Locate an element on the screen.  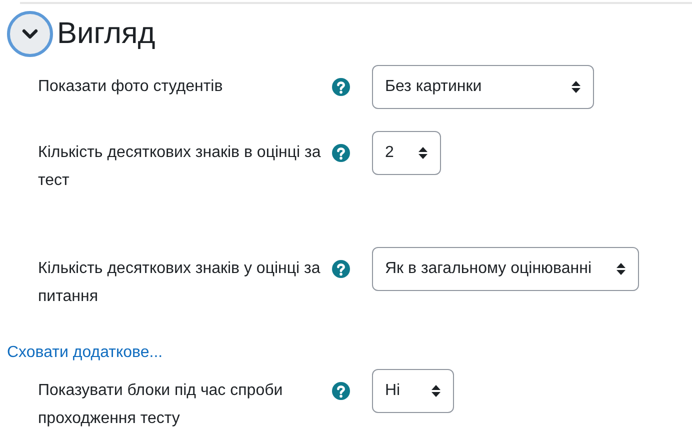
setting-label: Кількість десяткових знаків в оцінці за тест is located at coordinates (180, 167).